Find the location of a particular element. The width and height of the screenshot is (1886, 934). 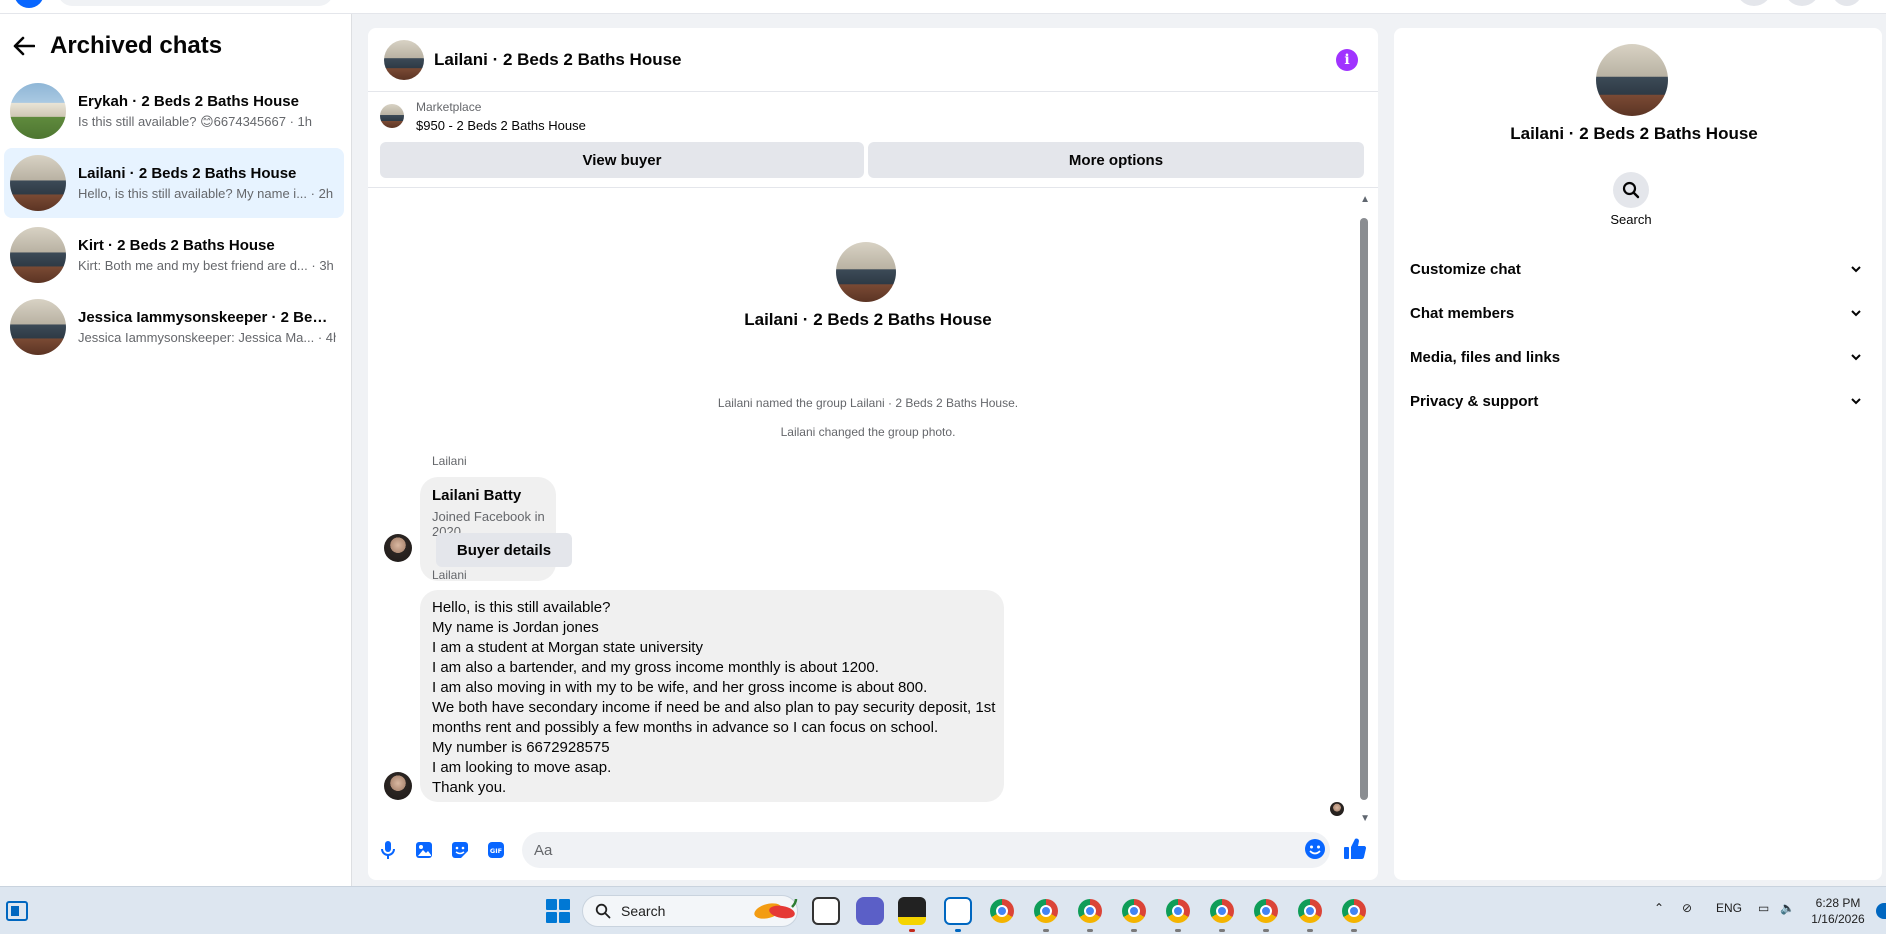

chat-members-section: Chat members is located at coordinates (1636, 313).